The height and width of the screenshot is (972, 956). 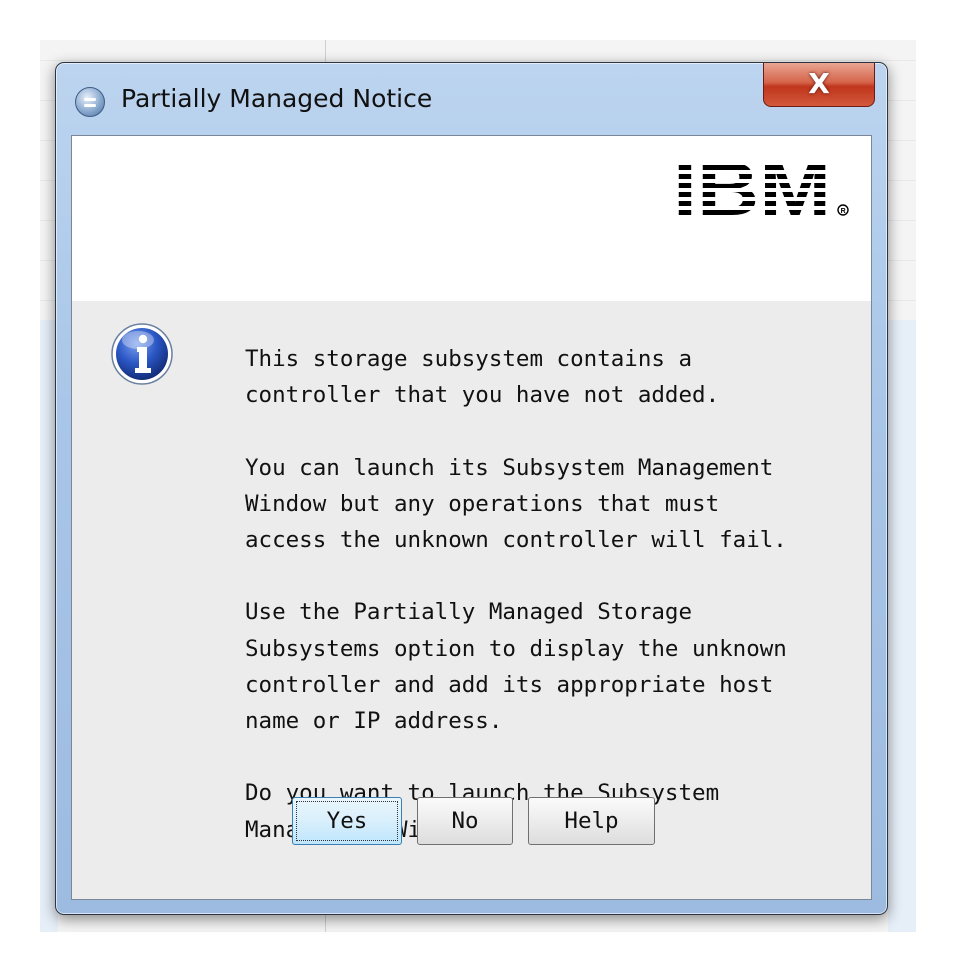 What do you see at coordinates (902, 626) in the screenshot?
I see `background-band-right` at bounding box center [902, 626].